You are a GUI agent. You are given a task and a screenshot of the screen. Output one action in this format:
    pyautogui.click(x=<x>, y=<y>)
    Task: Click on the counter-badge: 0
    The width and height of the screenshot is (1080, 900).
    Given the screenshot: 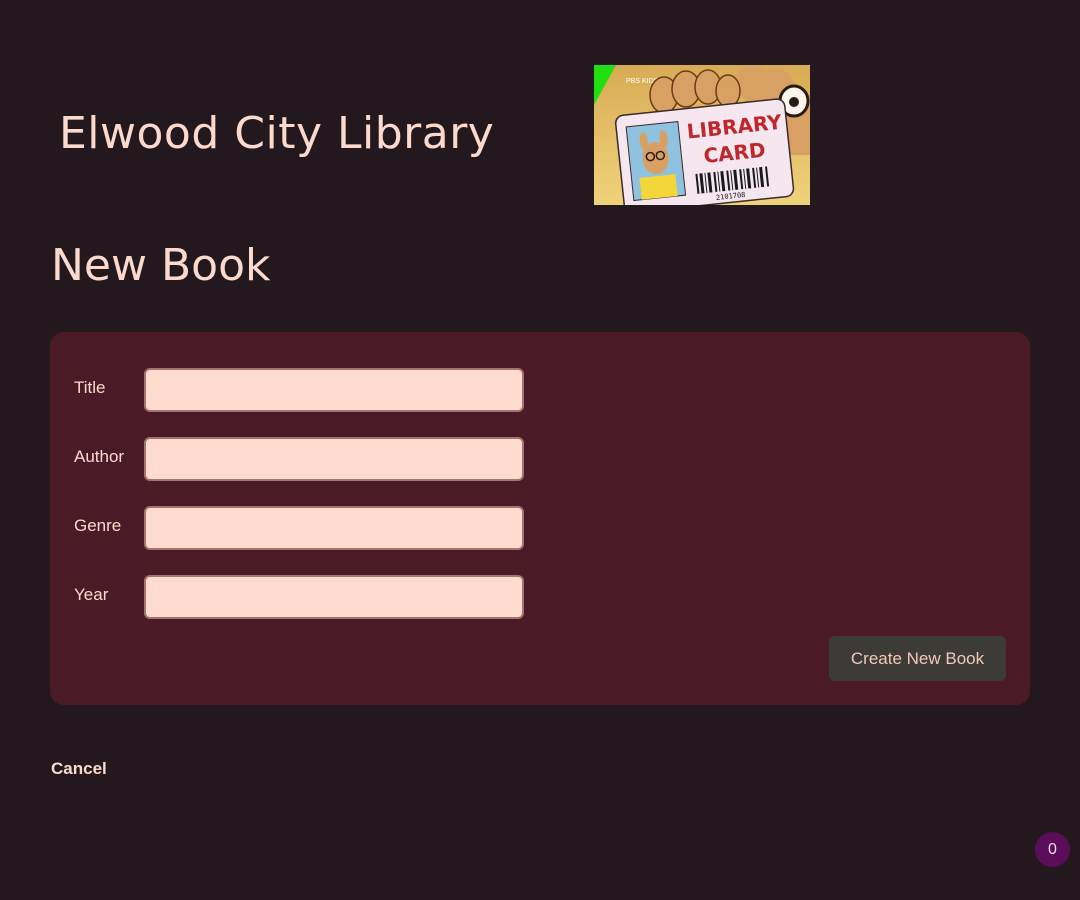 What is the action you would take?
    pyautogui.click(x=1052, y=849)
    